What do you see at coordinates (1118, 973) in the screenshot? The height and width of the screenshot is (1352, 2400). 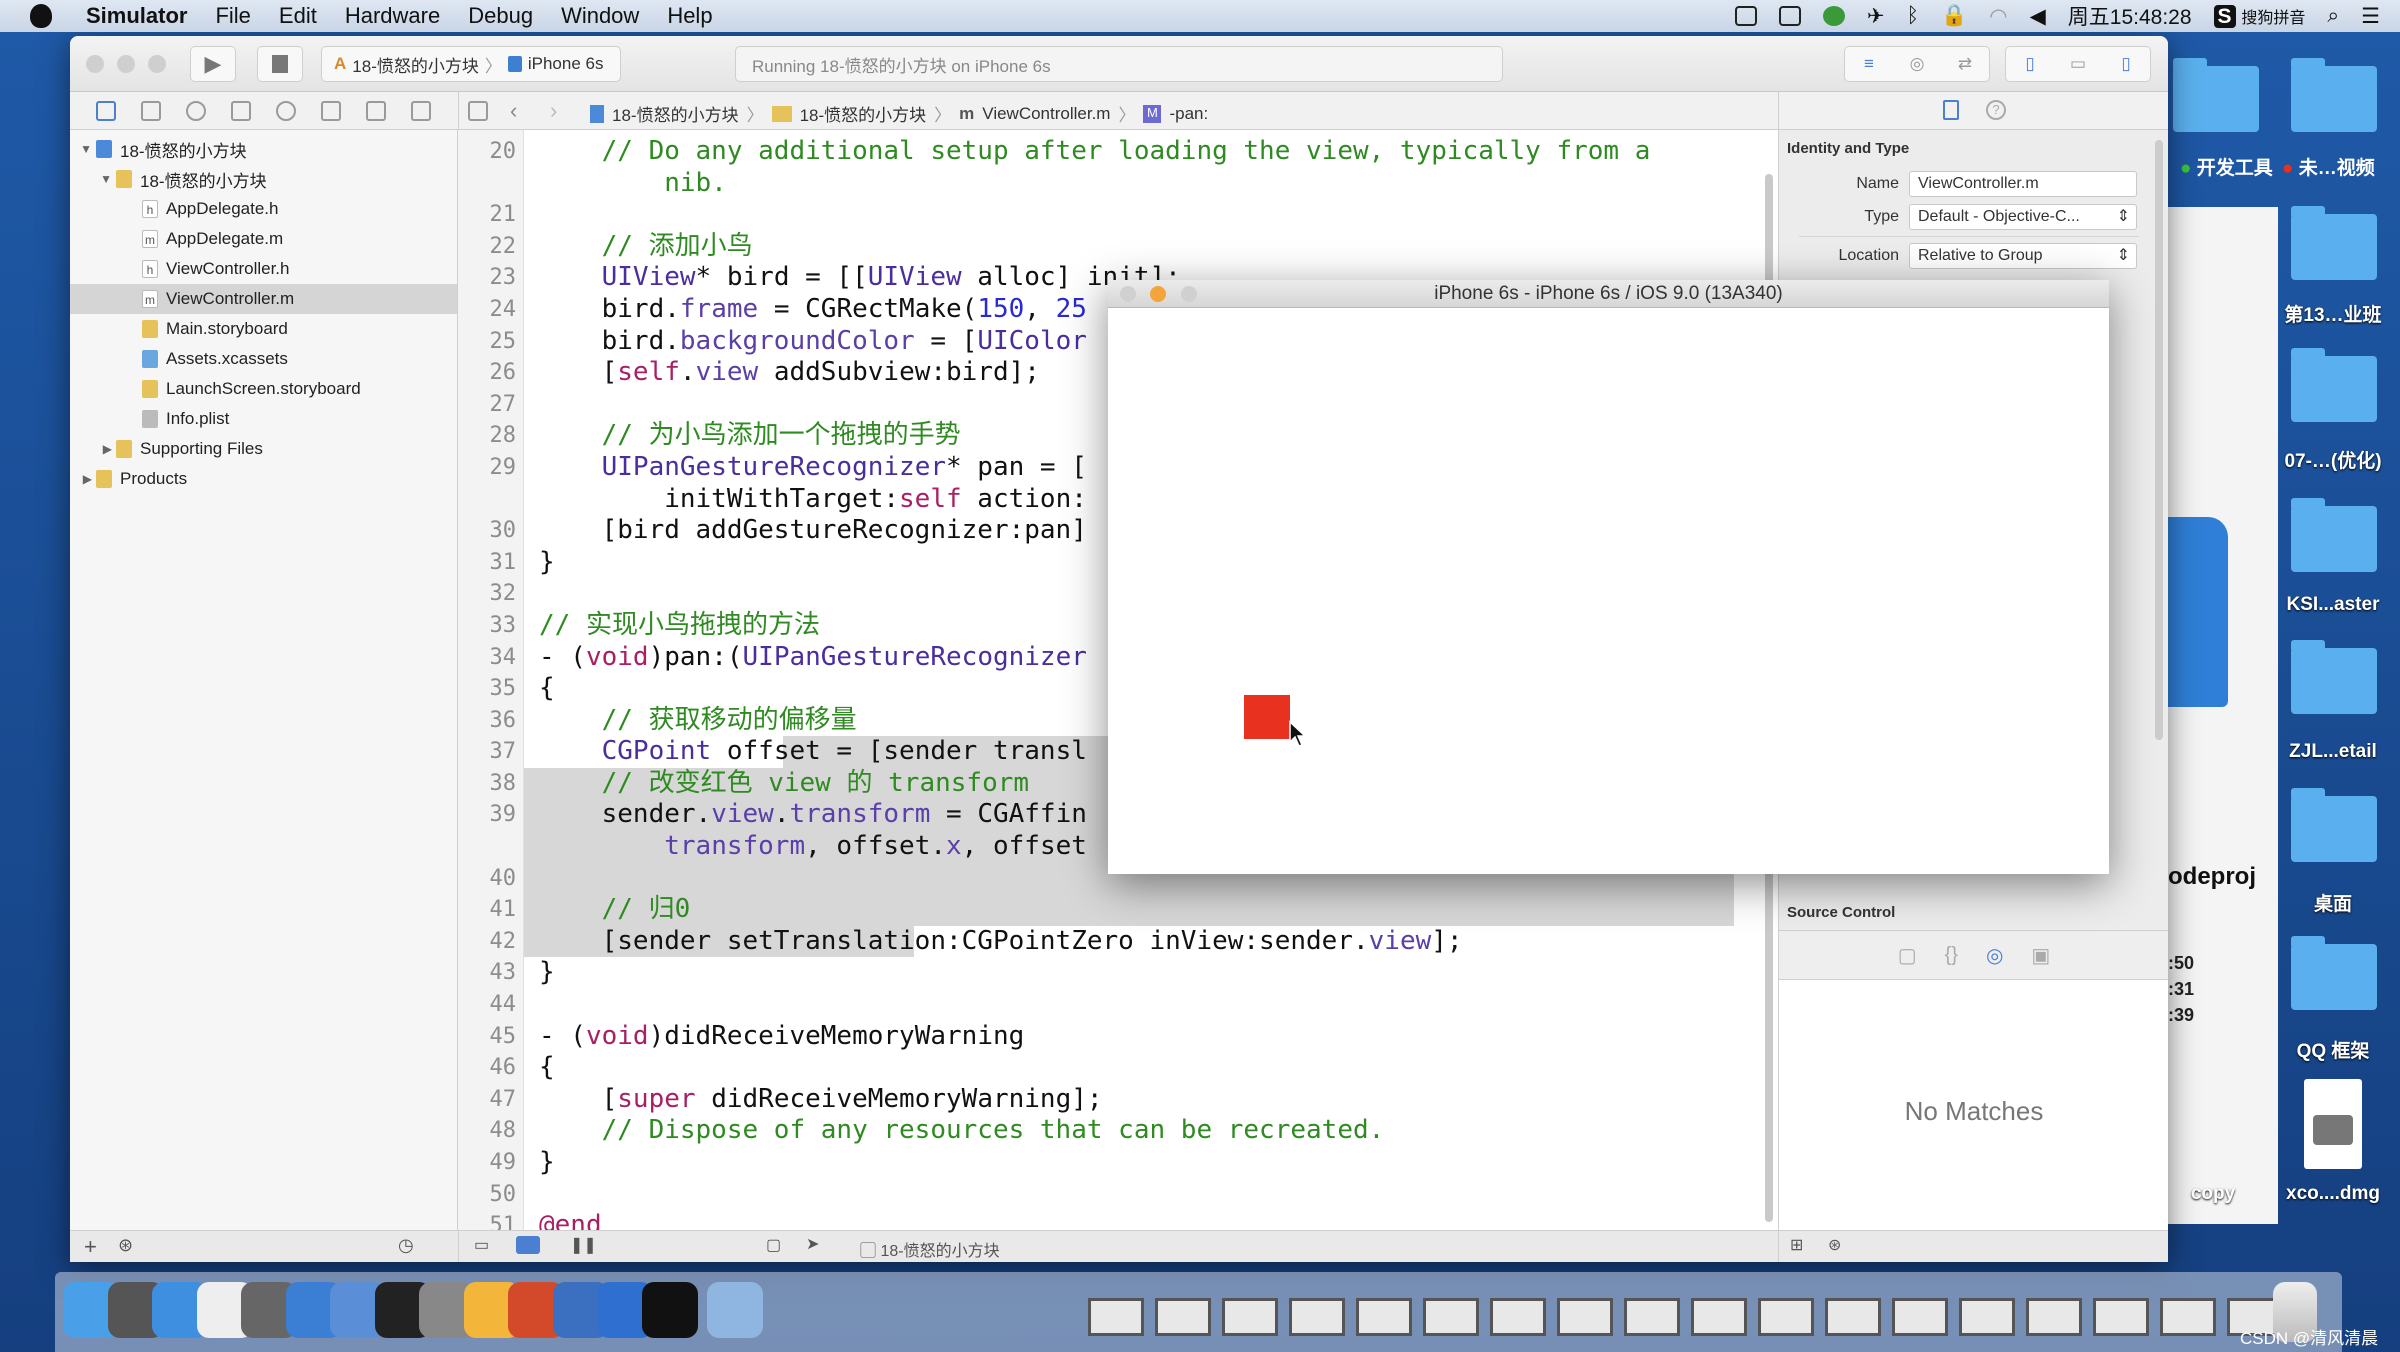 I see `code-line: 43}` at bounding box center [1118, 973].